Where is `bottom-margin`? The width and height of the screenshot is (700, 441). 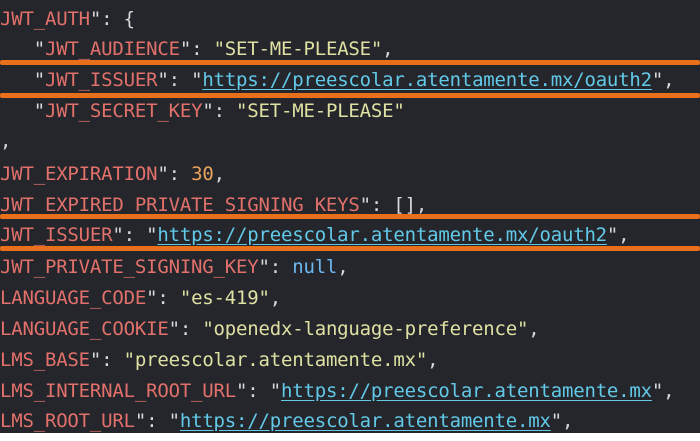
bottom-margin is located at coordinates (350, 437).